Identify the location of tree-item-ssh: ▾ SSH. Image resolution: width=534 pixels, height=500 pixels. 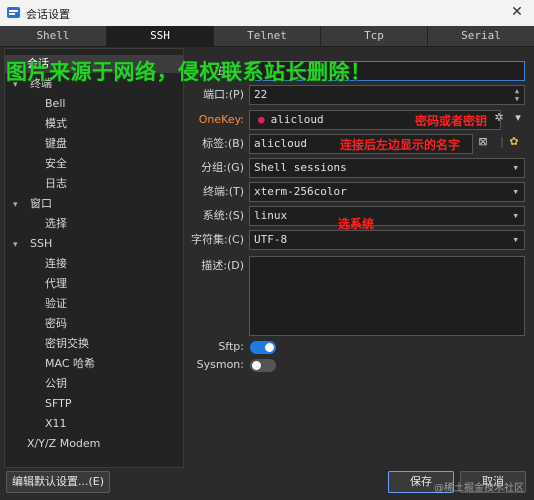
(32, 244).